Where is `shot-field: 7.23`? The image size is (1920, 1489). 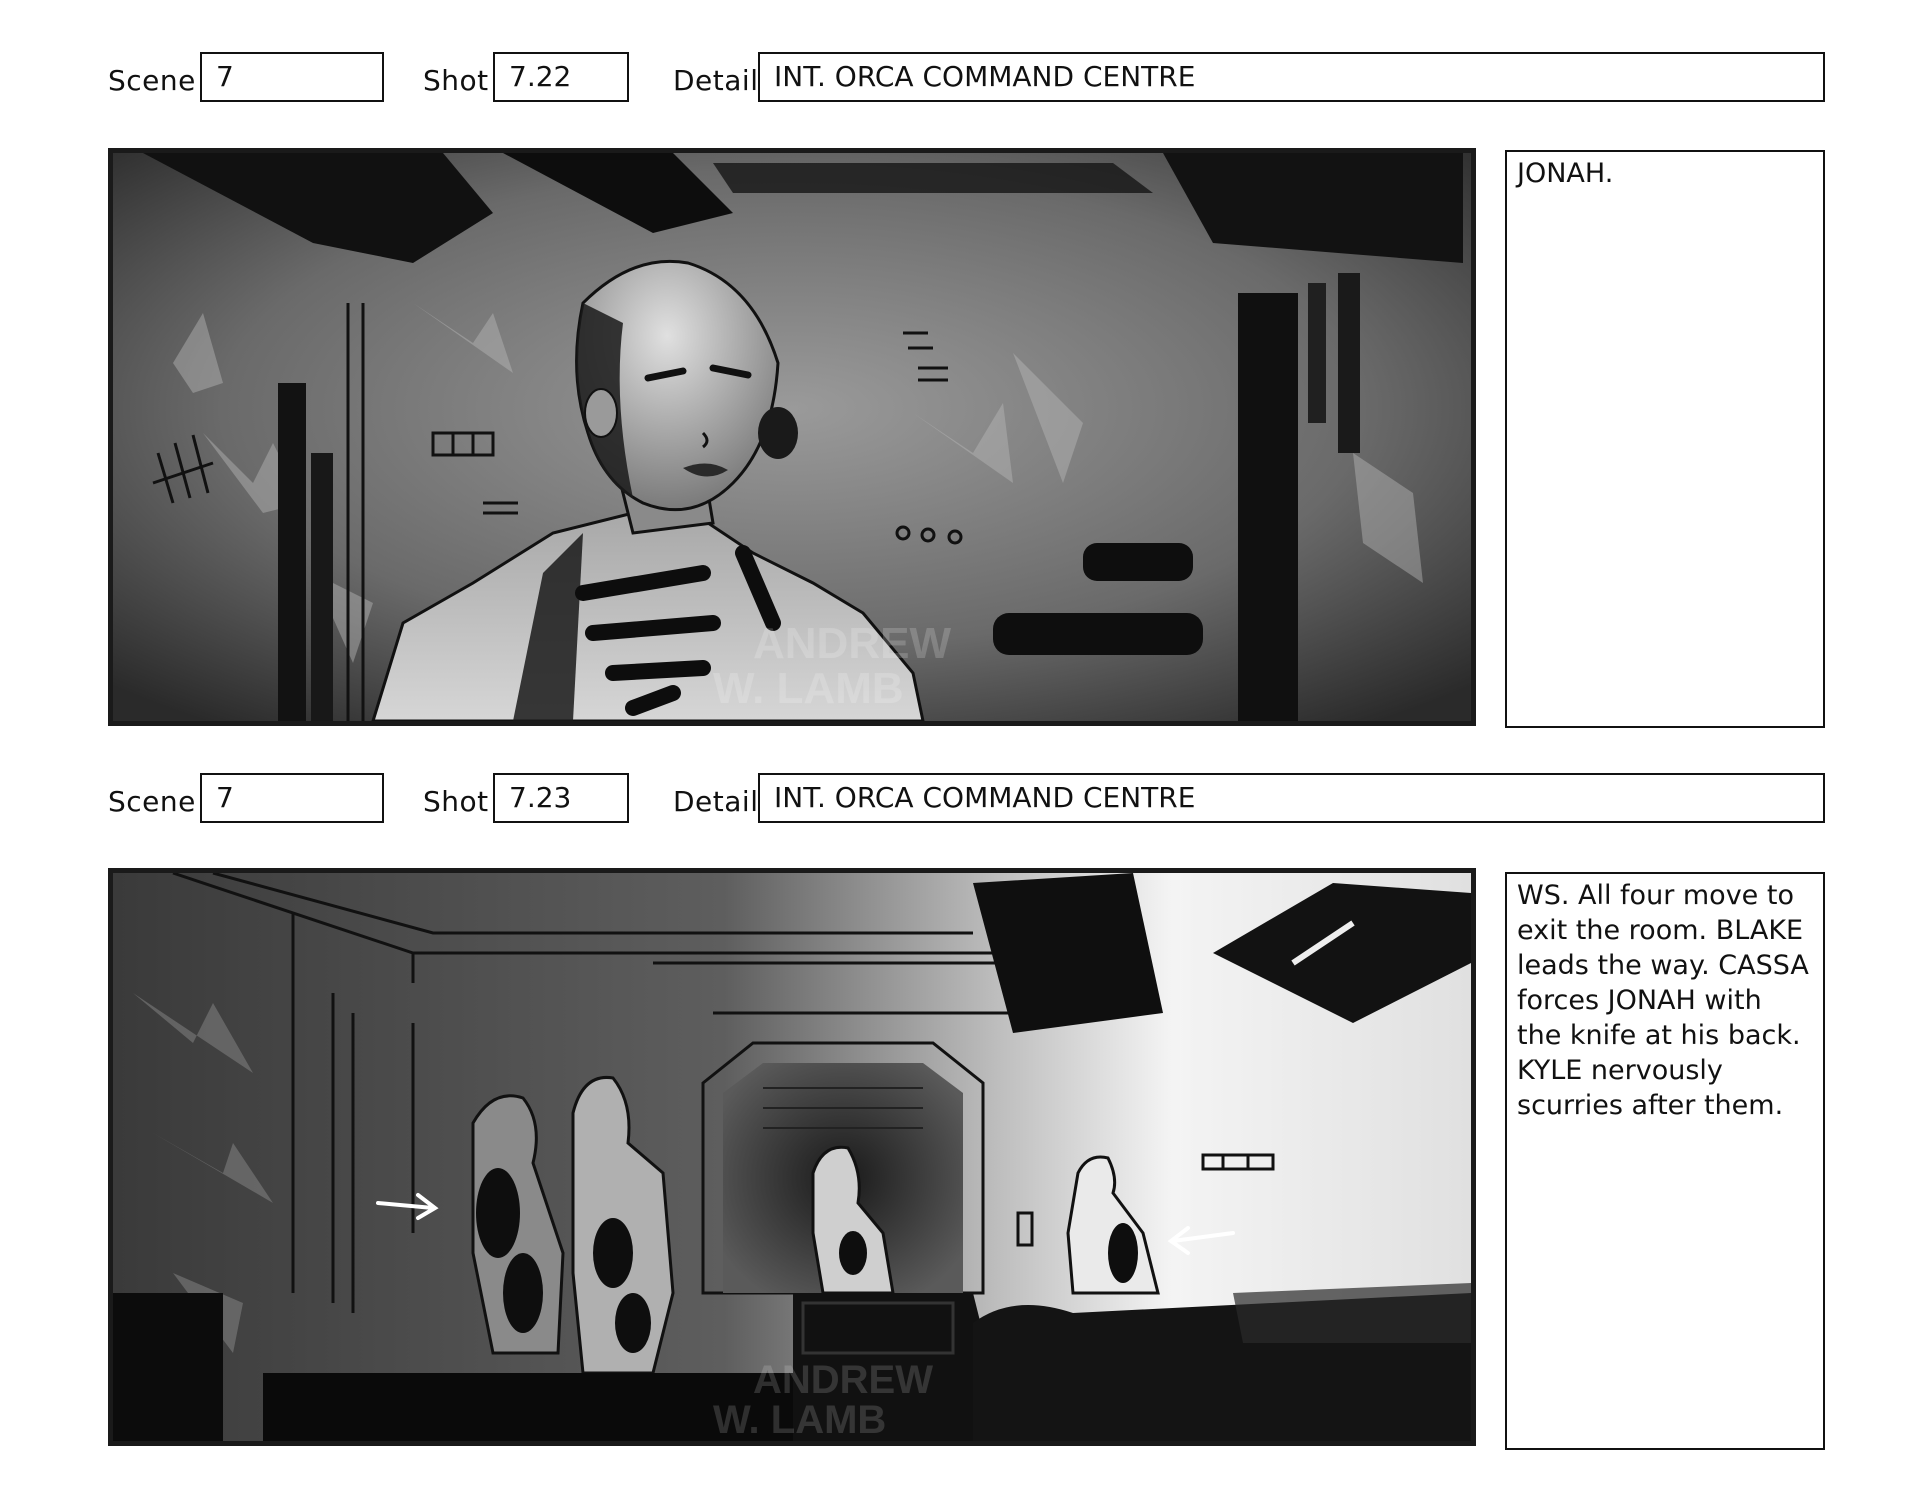 shot-field: 7.23 is located at coordinates (561, 798).